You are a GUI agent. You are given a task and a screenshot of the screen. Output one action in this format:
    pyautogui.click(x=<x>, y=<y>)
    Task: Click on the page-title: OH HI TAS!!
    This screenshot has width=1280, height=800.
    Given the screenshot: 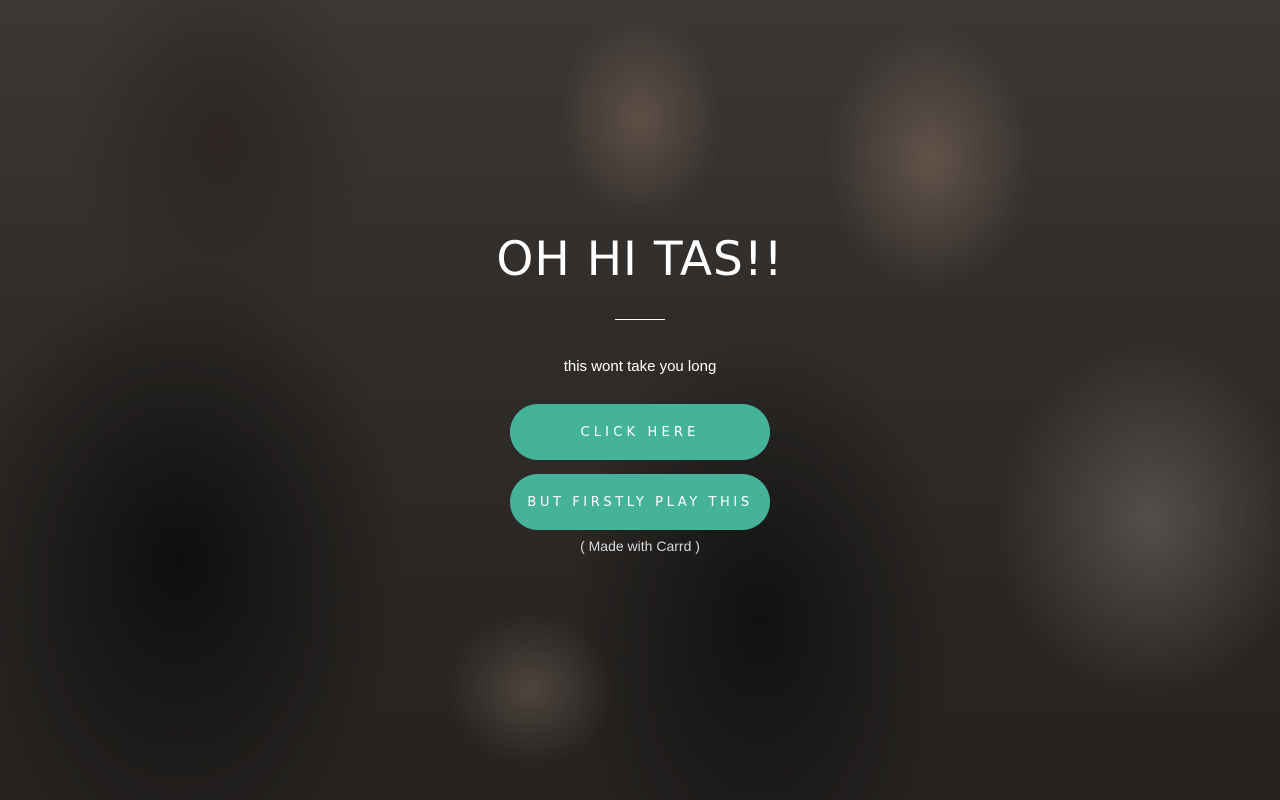 What is the action you would take?
    pyautogui.click(x=640, y=259)
    